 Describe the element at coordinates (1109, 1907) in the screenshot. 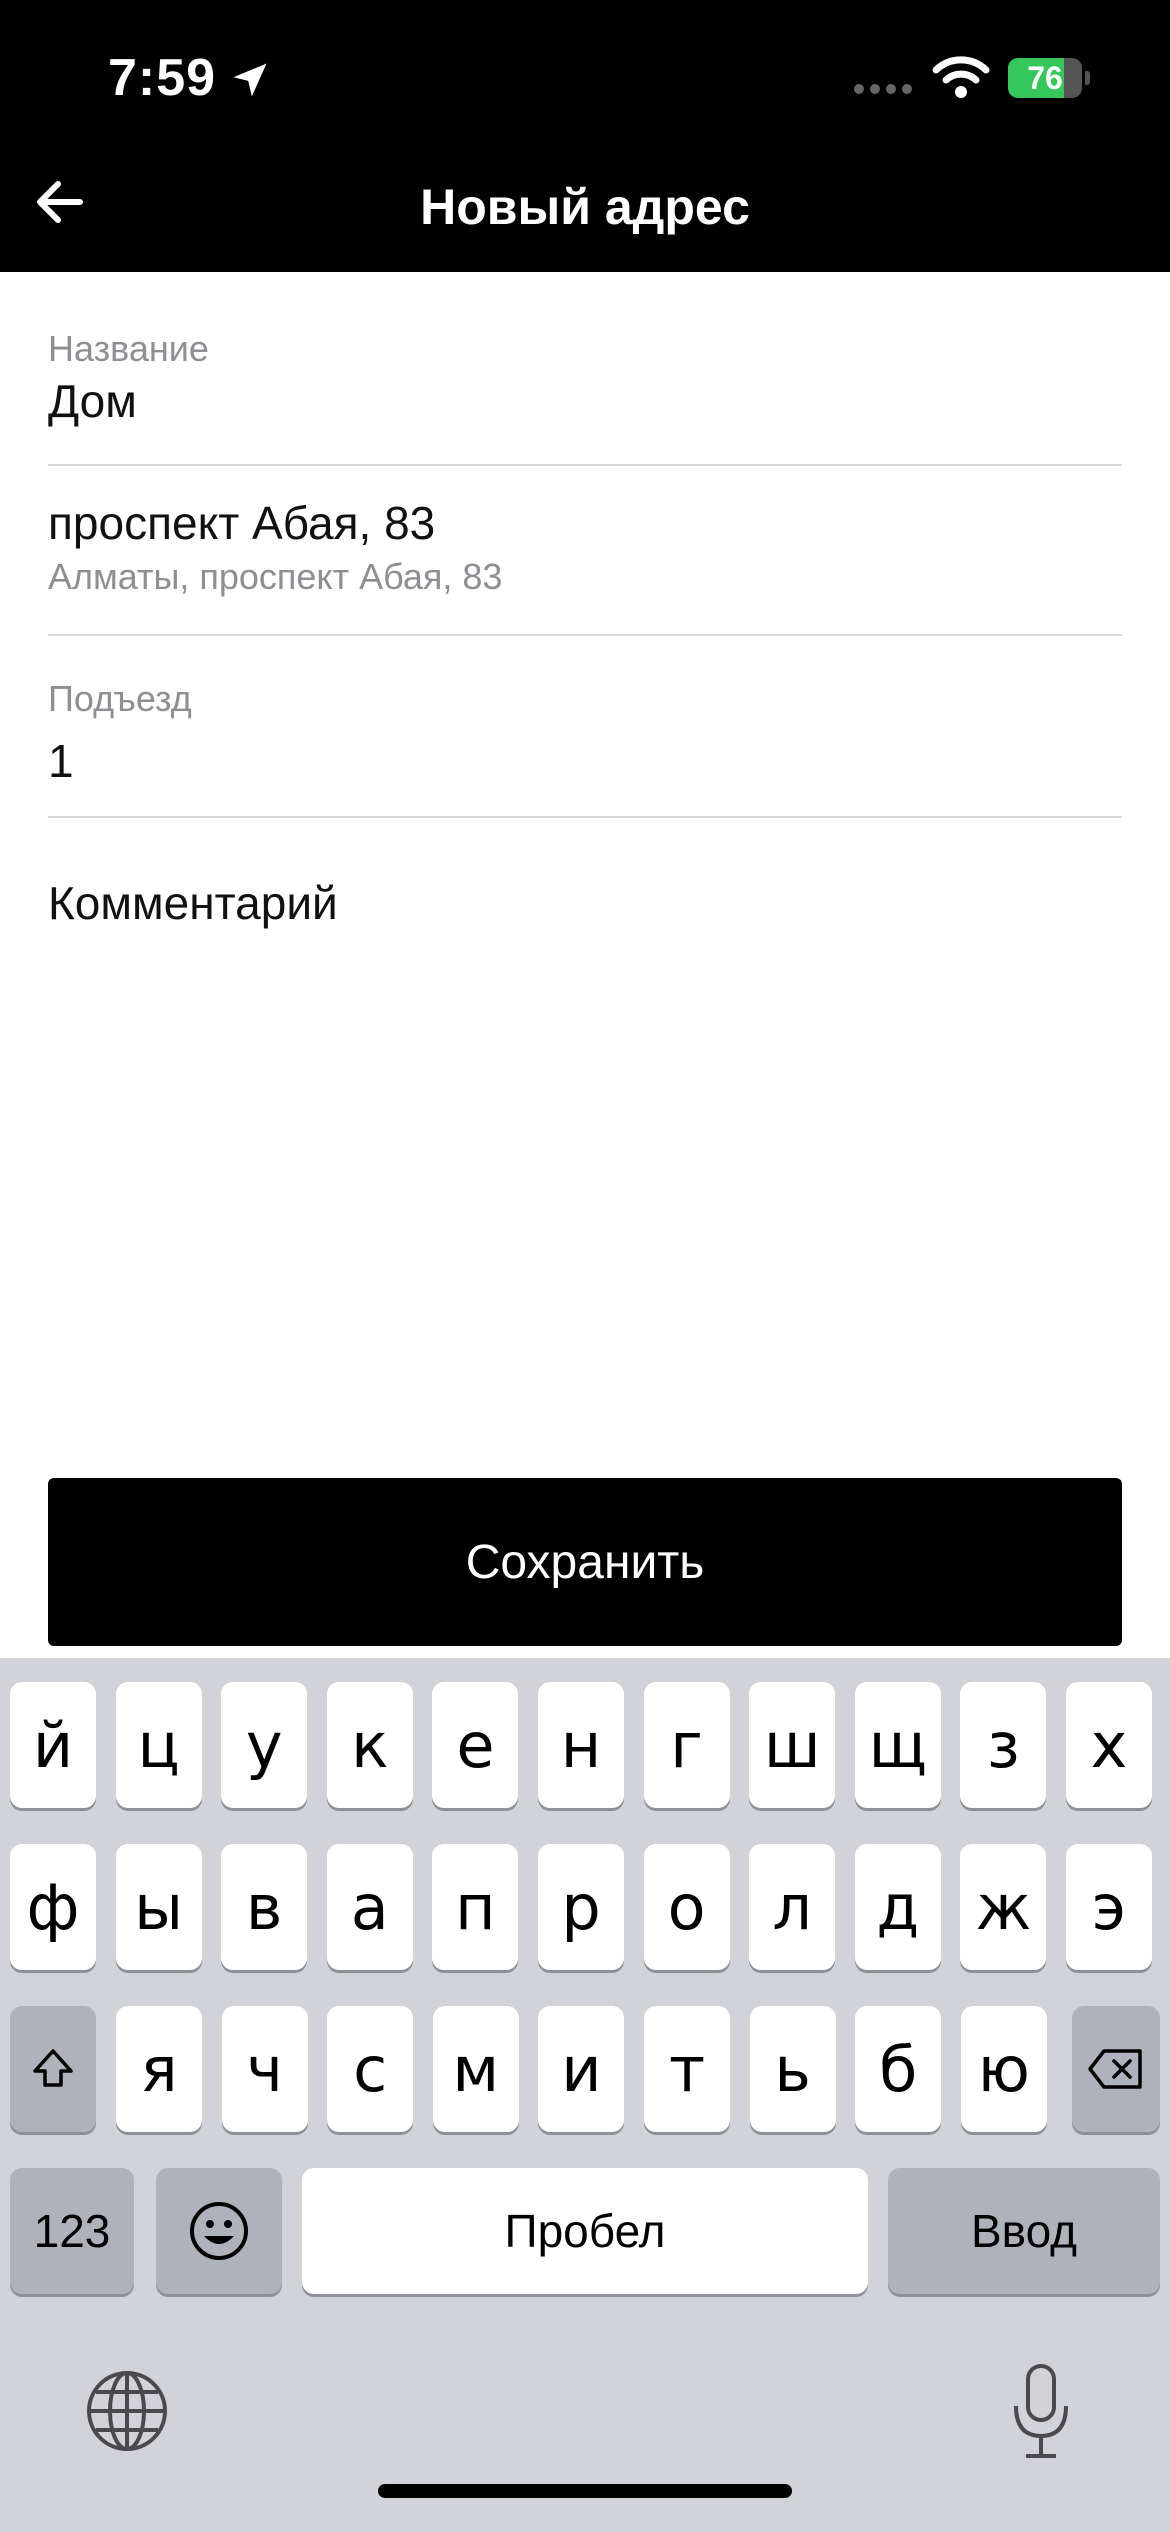

I see `key-э: э` at that location.